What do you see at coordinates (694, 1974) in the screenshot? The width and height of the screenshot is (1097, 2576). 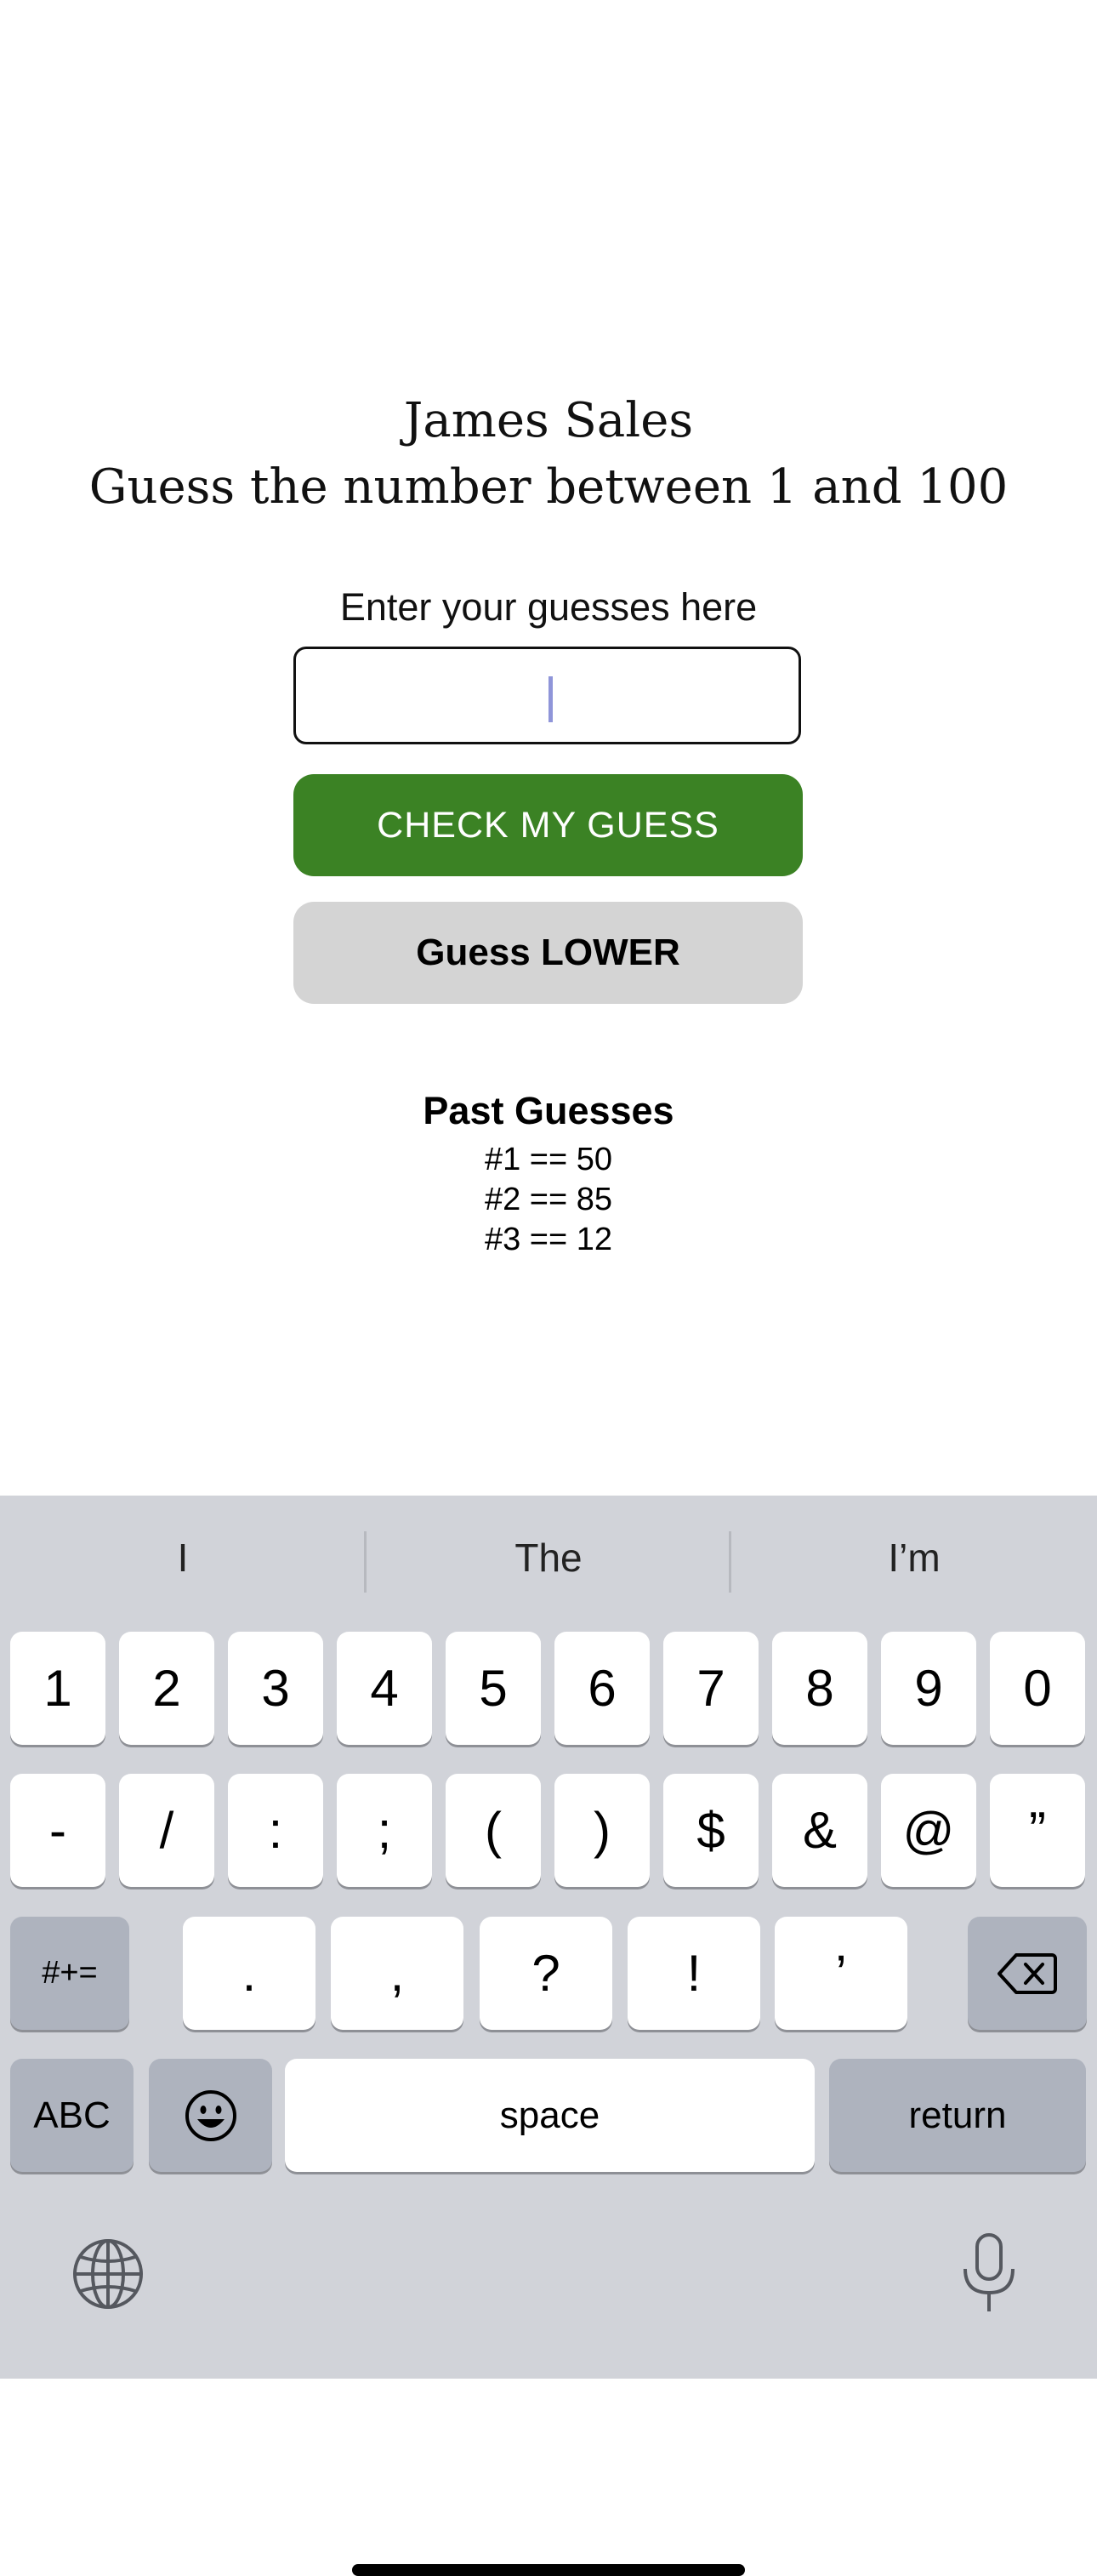 I see `key-exclamation: !` at bounding box center [694, 1974].